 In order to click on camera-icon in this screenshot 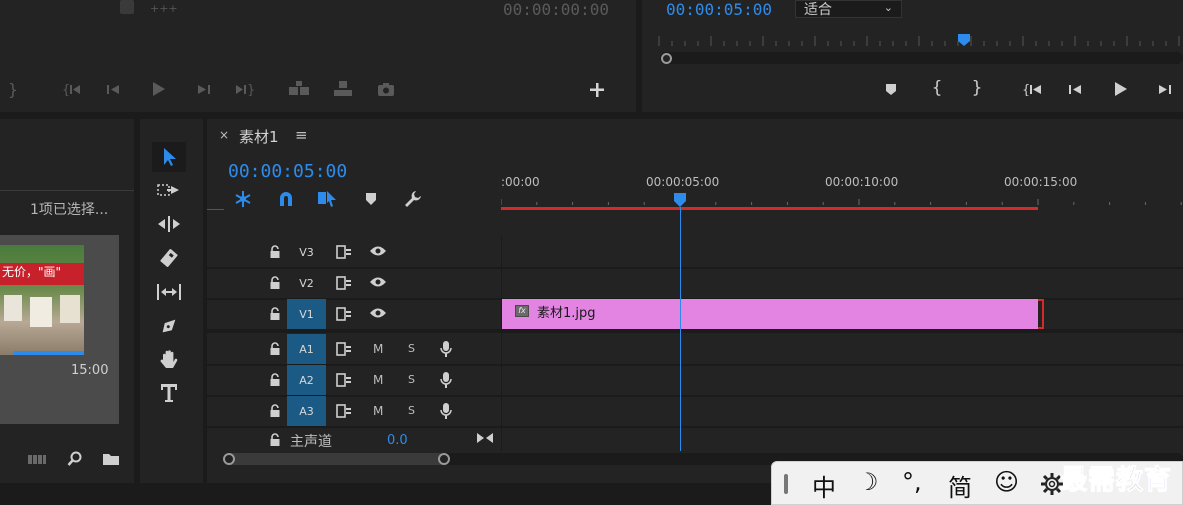, I will do `click(386, 89)`.